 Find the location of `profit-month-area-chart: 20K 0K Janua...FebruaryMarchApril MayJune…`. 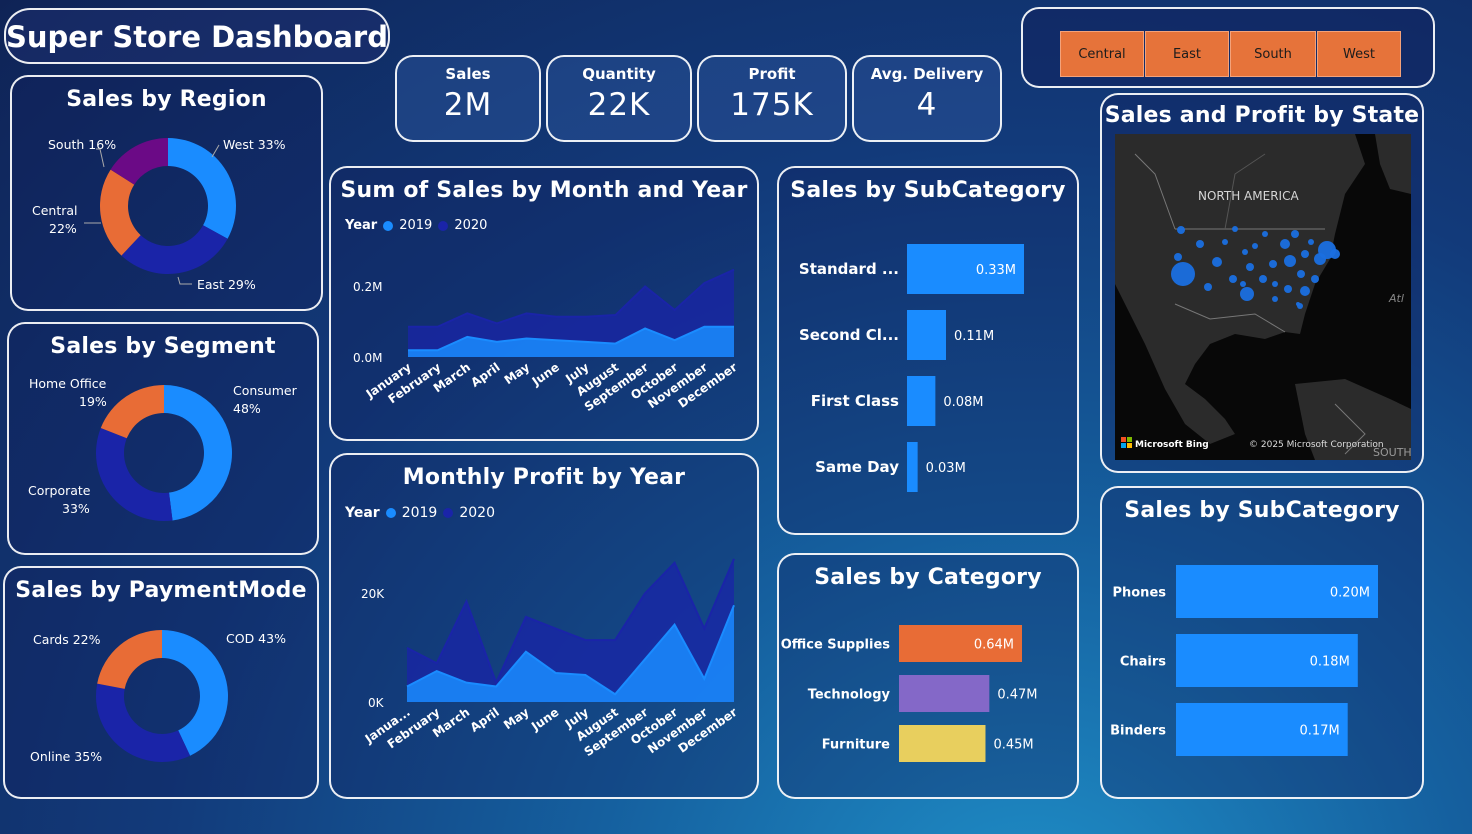

profit-month-area-chart: 20K 0K Janua...FebruaryMarchApril MayJune… is located at coordinates (550, 658).